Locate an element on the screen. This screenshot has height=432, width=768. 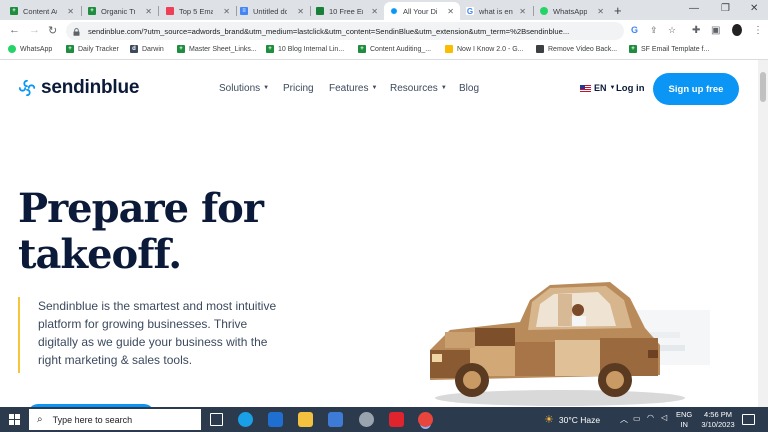
sendinblue-icon: ✺ is located at coordinates (394, 11).